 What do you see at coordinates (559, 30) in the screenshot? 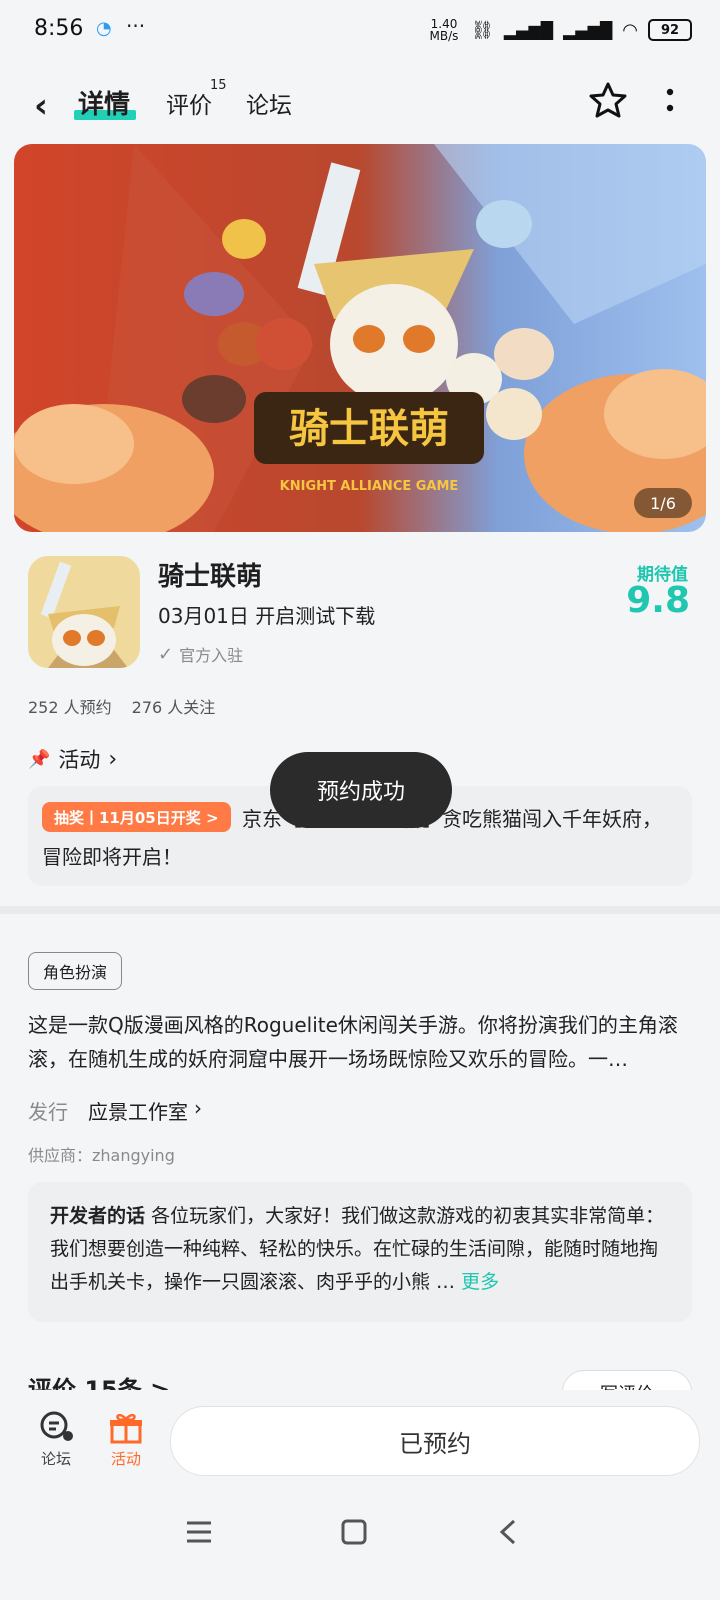
I see `status-icons: 1.40 MB/s ⛓ ▂▄▆█ ▂▄▆█ ◠ 92` at bounding box center [559, 30].